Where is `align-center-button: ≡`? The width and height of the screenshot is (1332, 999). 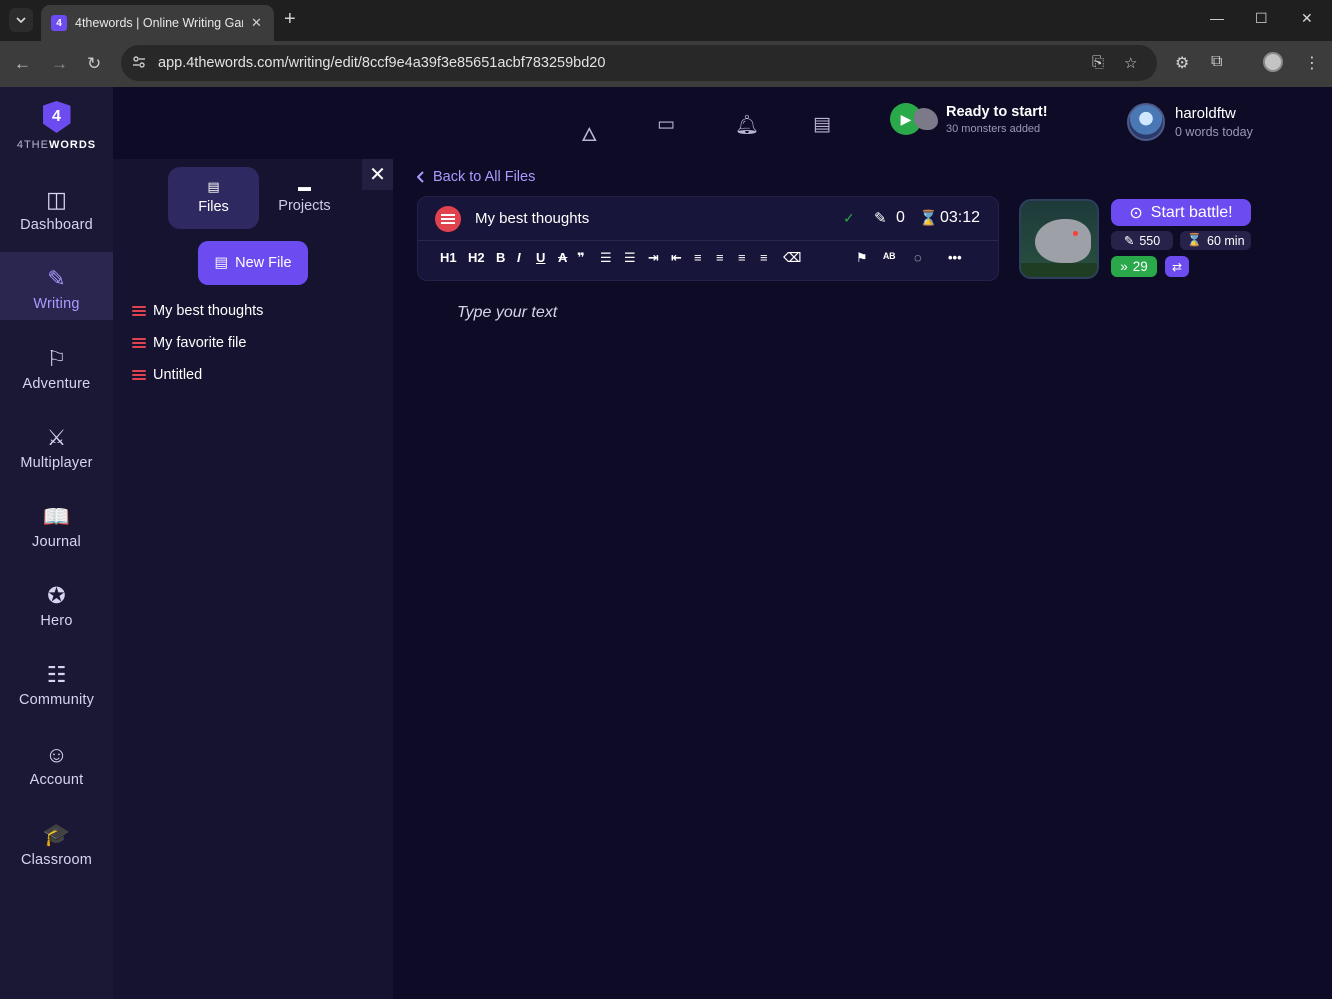
align-center-button: ≡ is located at coordinates (720, 257).